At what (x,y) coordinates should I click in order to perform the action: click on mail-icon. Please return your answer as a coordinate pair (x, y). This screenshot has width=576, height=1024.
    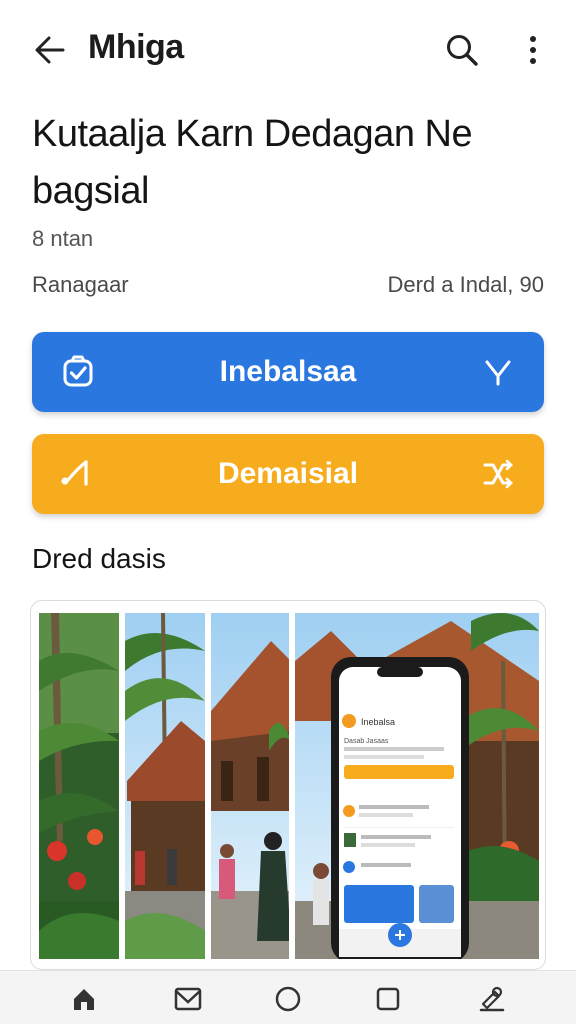
    Looking at the image, I should click on (188, 999).